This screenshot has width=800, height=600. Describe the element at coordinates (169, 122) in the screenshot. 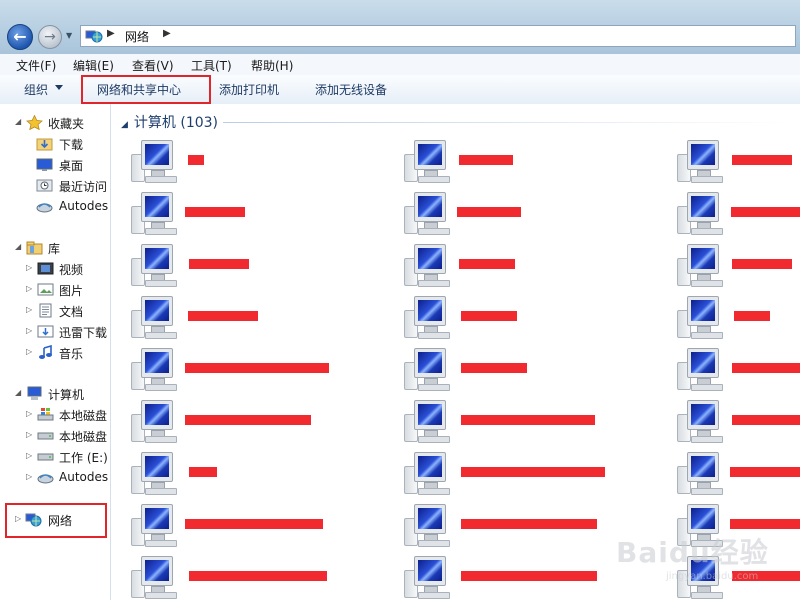

I see `group-header-computers: ◢ 计算机 (103)` at that location.